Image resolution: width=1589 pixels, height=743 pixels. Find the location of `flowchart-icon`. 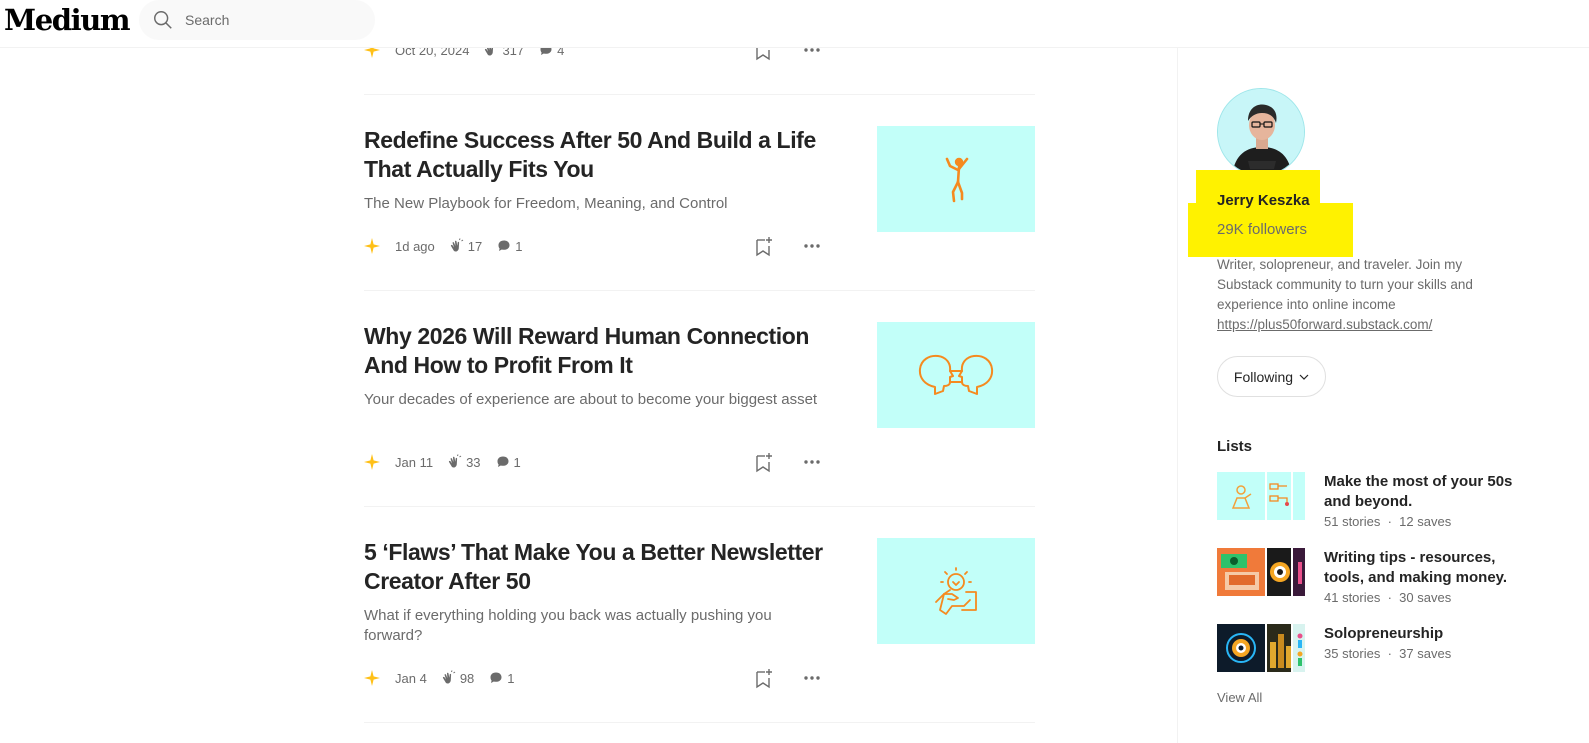

flowchart-icon is located at coordinates (1279, 494).